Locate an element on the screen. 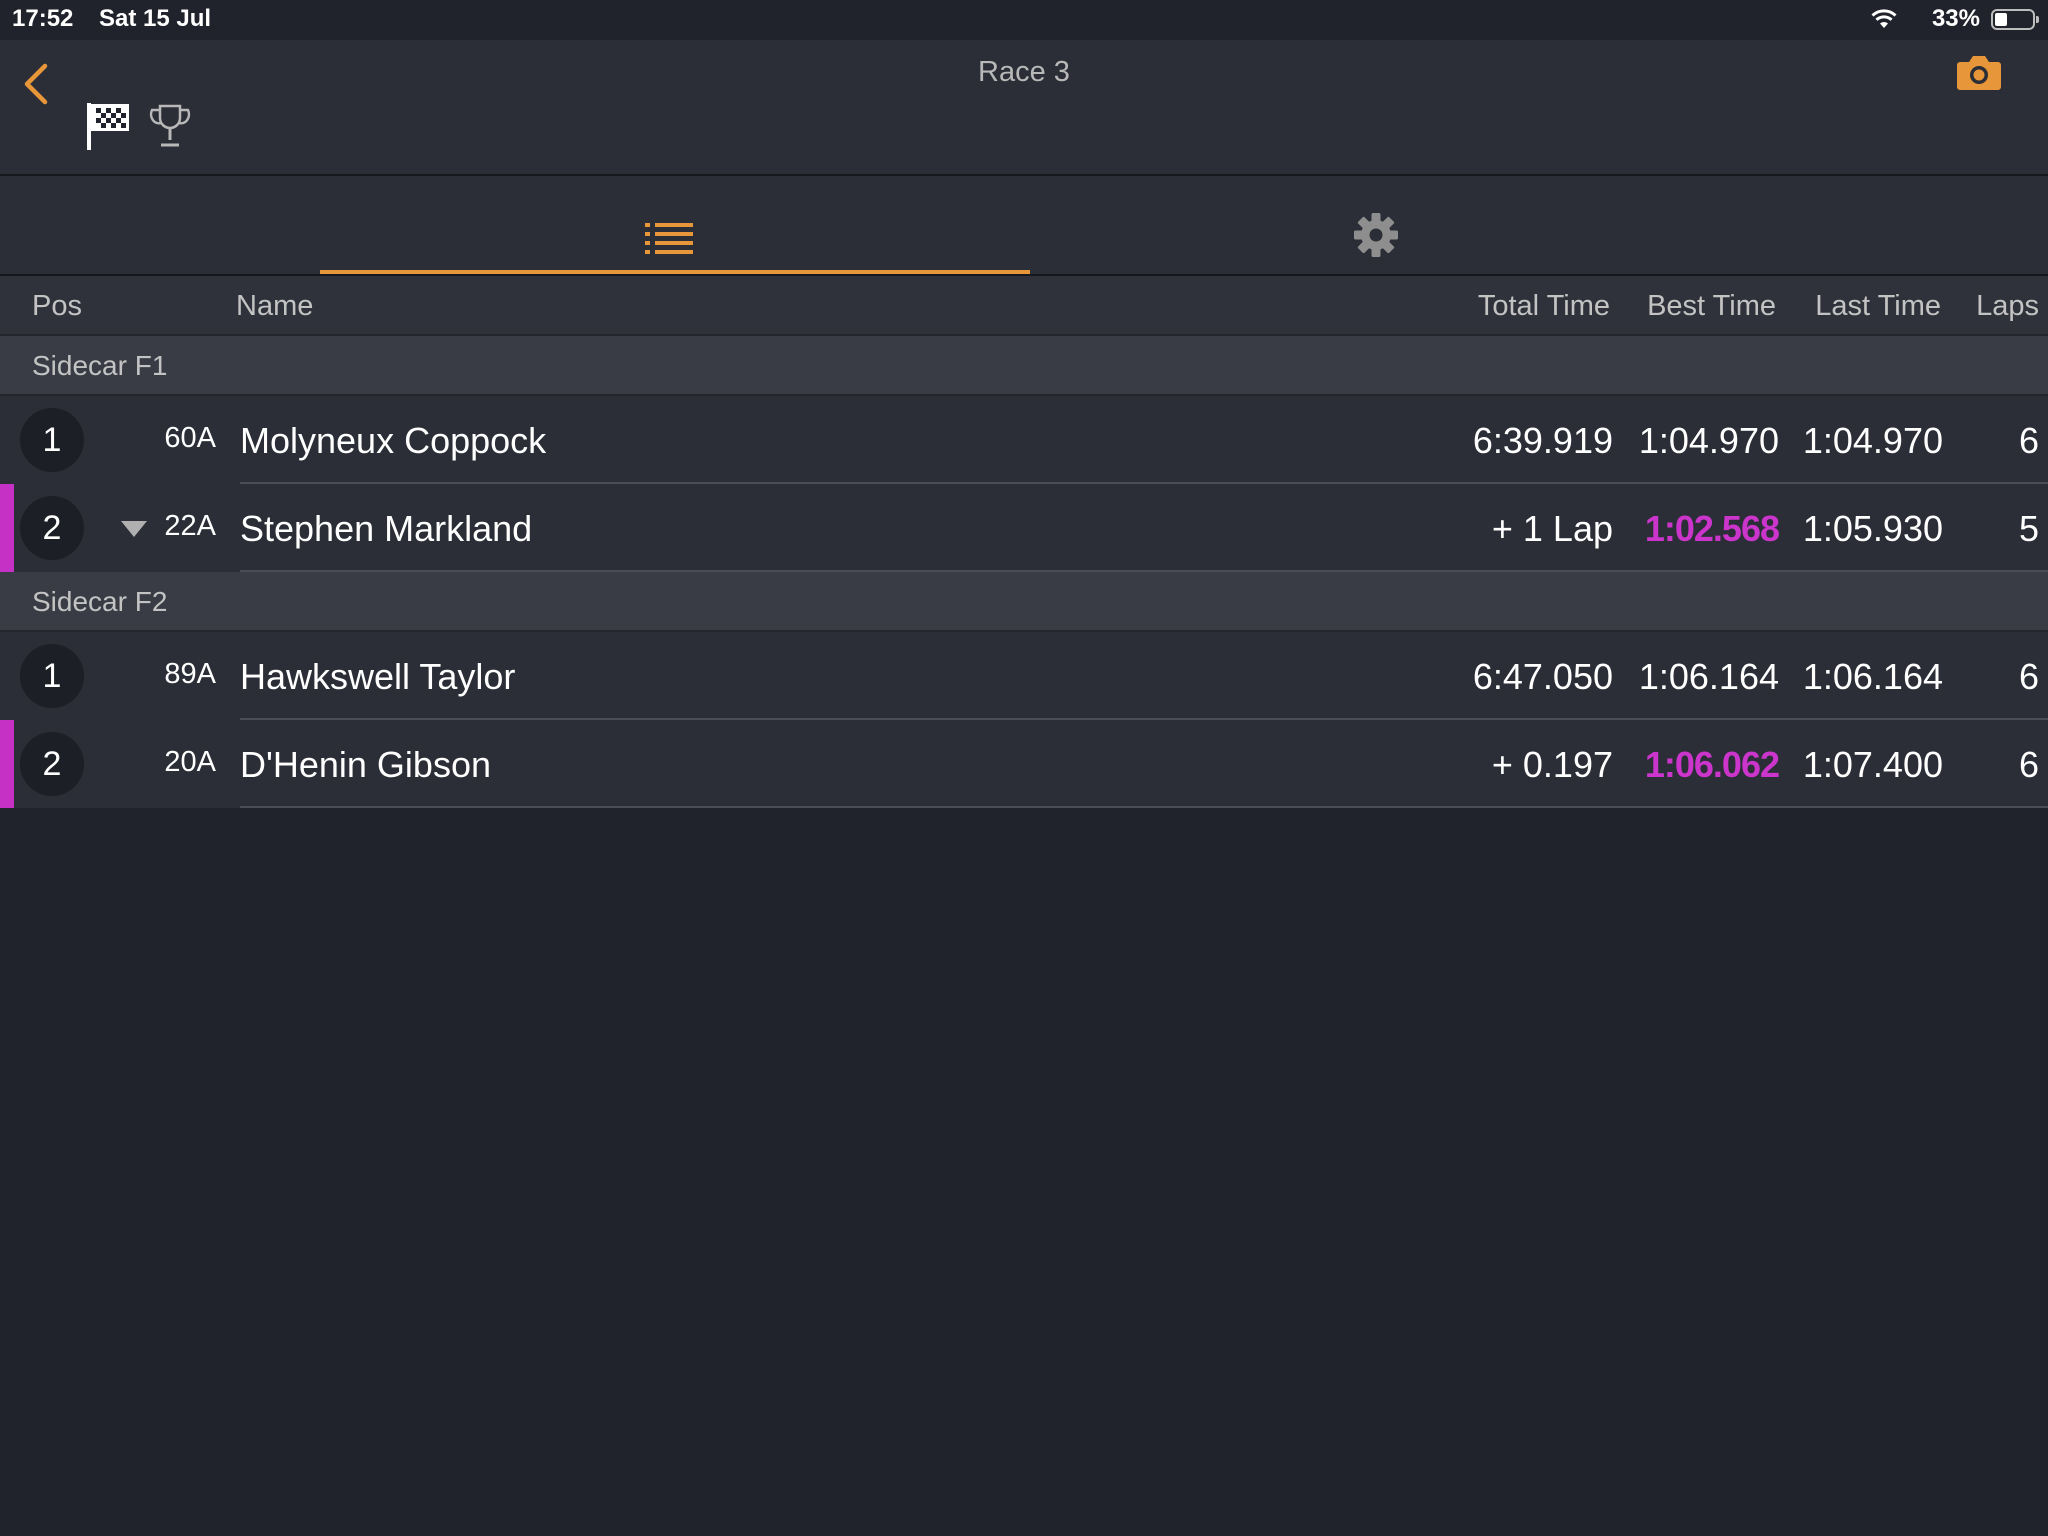 The height and width of the screenshot is (1536, 2048). status-bar: 17:52 Sat 15 Jul 33% is located at coordinates (1024, 20).